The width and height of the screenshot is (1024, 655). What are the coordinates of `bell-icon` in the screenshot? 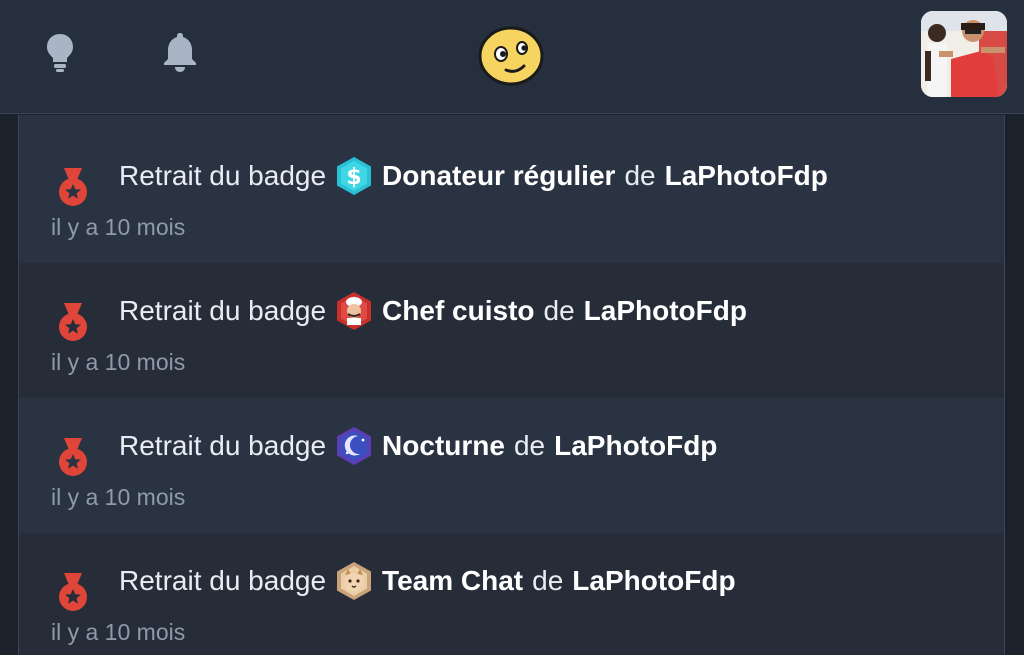 It's located at (180, 52).